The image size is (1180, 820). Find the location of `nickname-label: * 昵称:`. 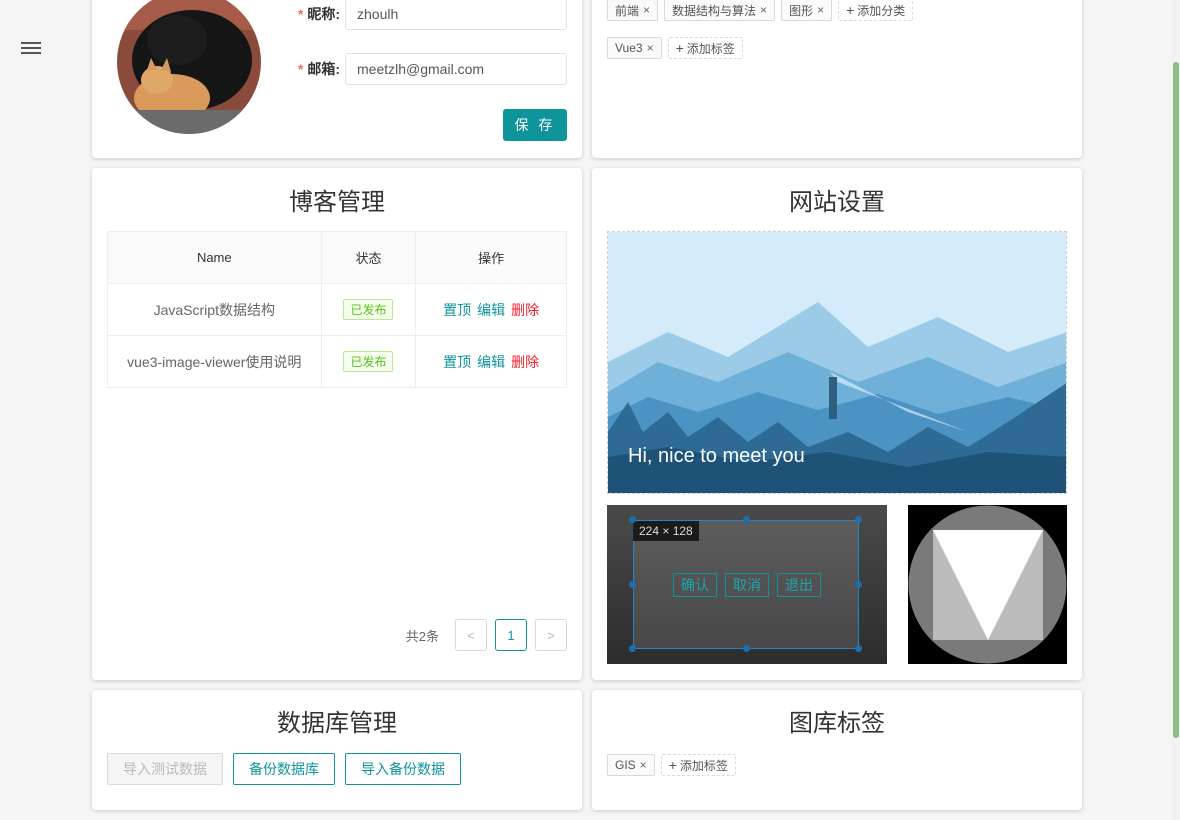

nickname-label: * 昵称: is located at coordinates (318, 14).